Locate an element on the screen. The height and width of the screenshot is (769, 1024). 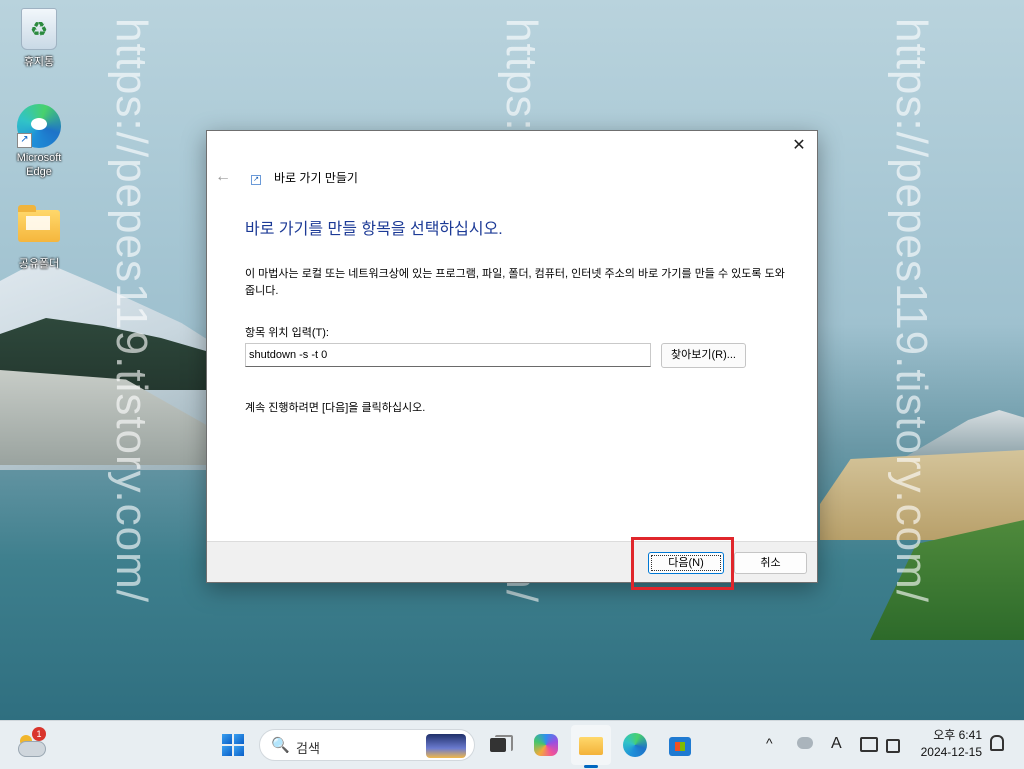
close-button: ✕ is located at coordinates (799, 146).